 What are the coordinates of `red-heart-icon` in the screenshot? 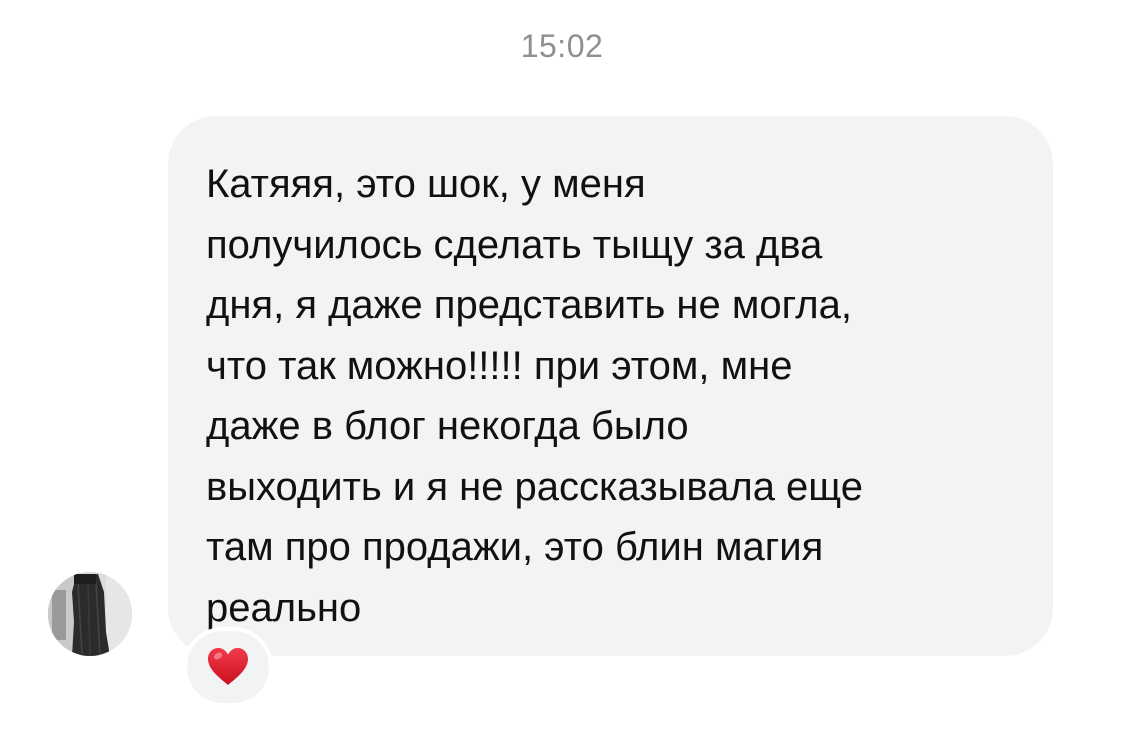 It's located at (228, 666).